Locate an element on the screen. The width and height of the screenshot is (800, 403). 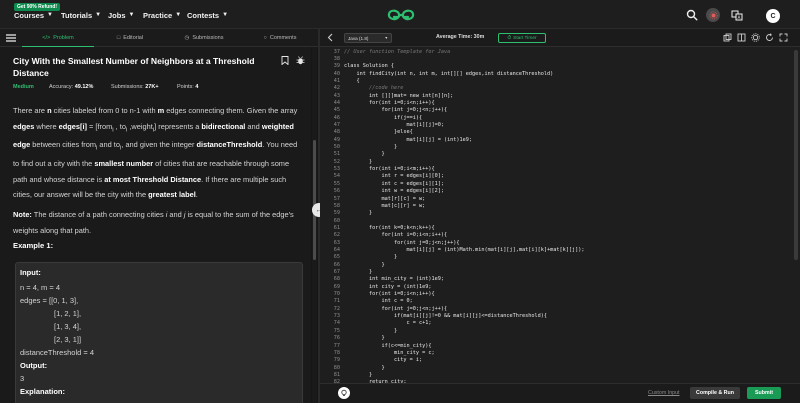
translate-icon: A is located at coordinates (737, 15).